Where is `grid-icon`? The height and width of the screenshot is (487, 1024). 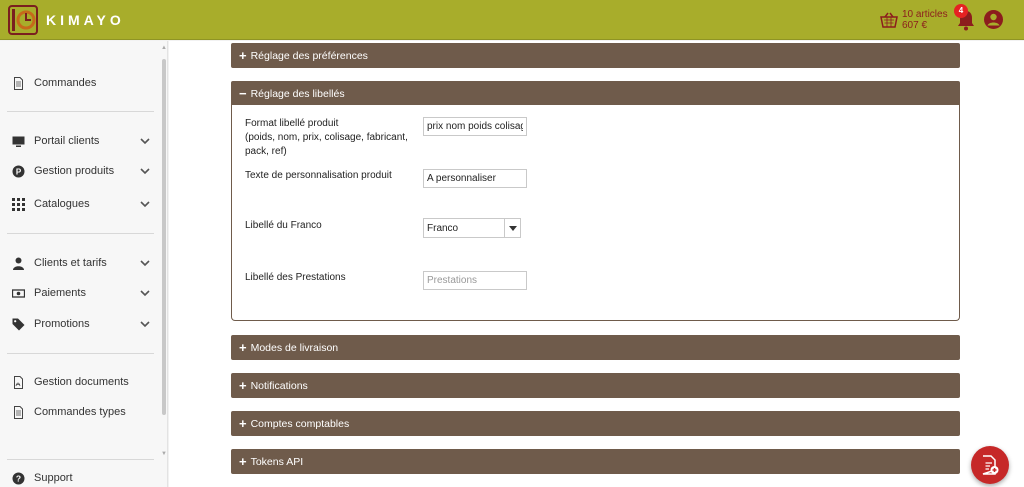
grid-icon is located at coordinates (18, 204).